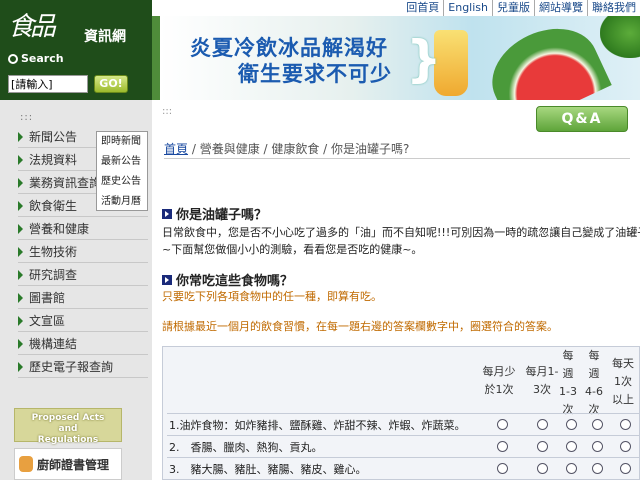 The height and width of the screenshot is (480, 640). What do you see at coordinates (53, 252) in the screenshot?
I see `sidebar-item-label: 生物技術` at bounding box center [53, 252].